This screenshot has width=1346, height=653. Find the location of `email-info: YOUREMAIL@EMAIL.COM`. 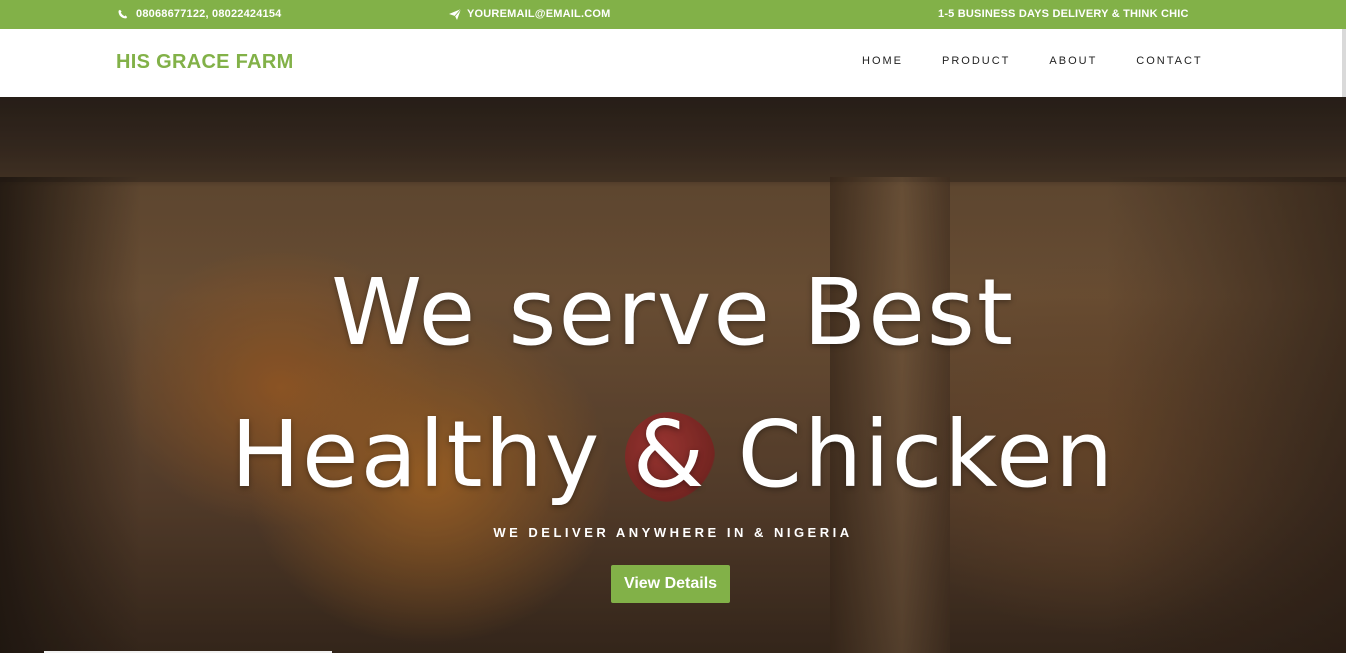

email-info: YOUREMAIL@EMAIL.COM is located at coordinates (529, 14).